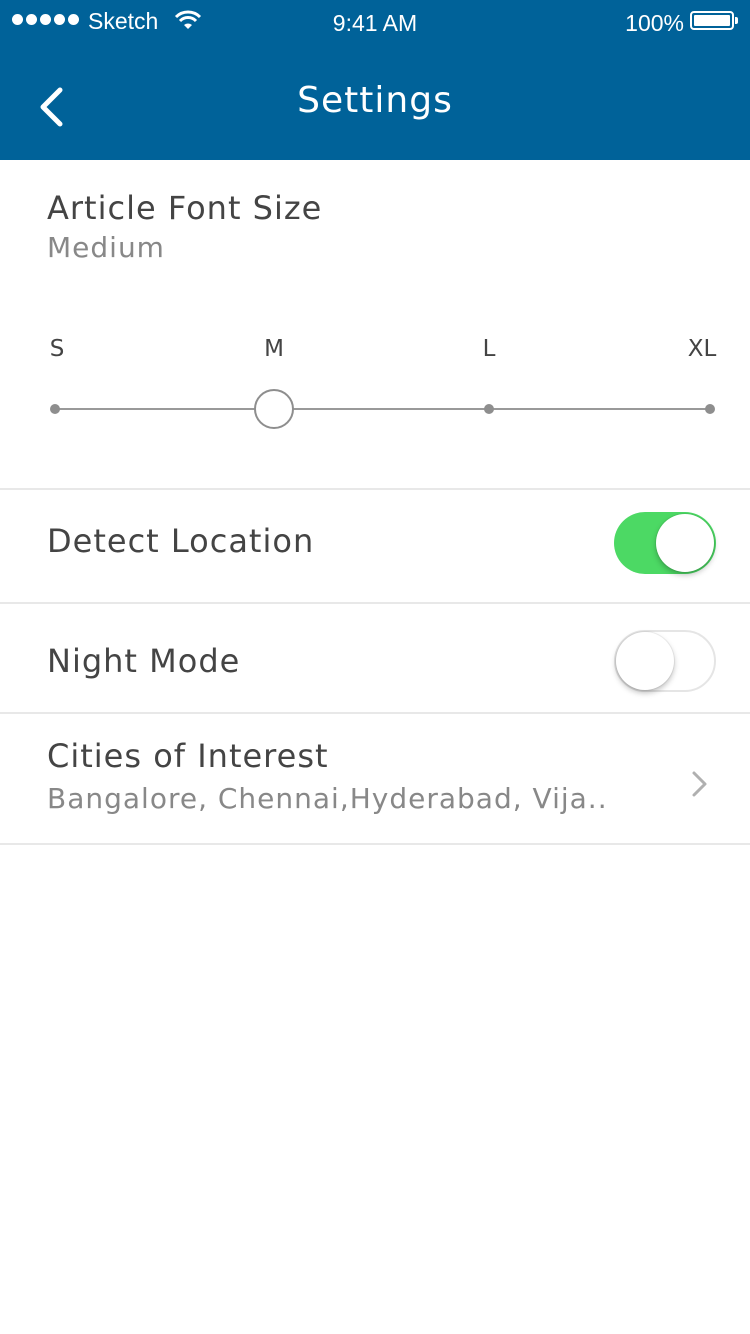 Image resolution: width=750 pixels, height=1334 pixels. Describe the element at coordinates (55, 409) in the screenshot. I see `slider-stop-s` at that location.